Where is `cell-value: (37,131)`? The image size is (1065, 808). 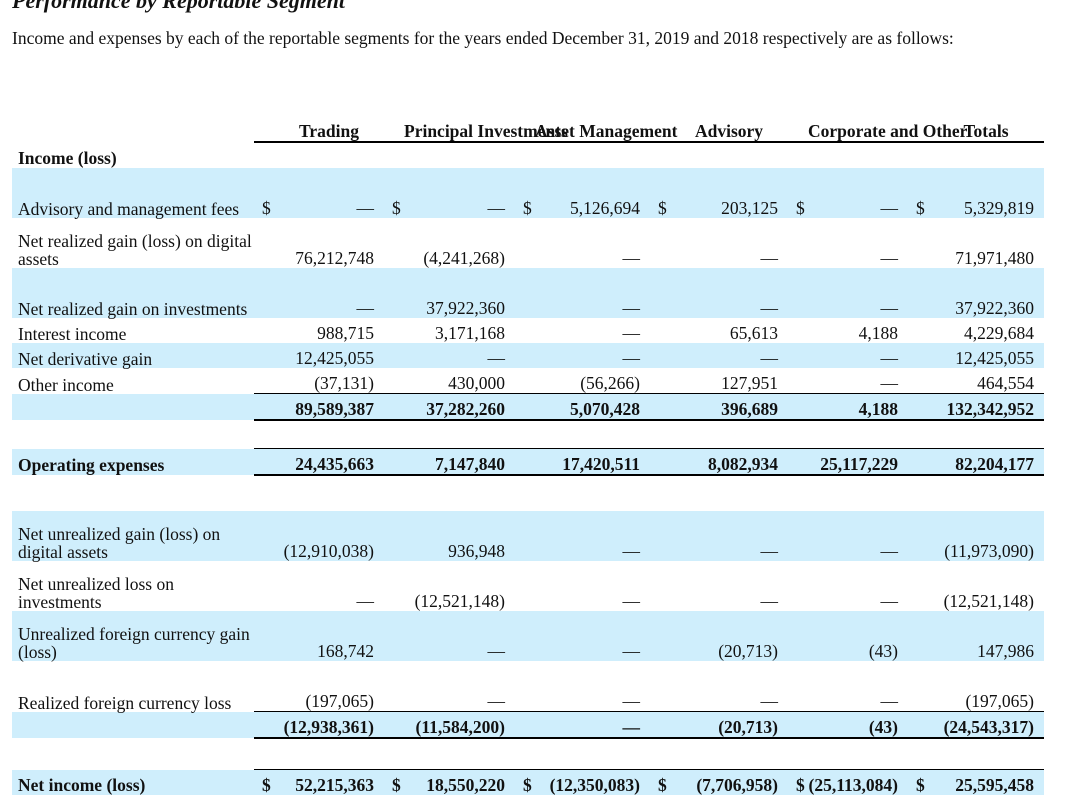 cell-value: (37,131) is located at coordinates (344, 383).